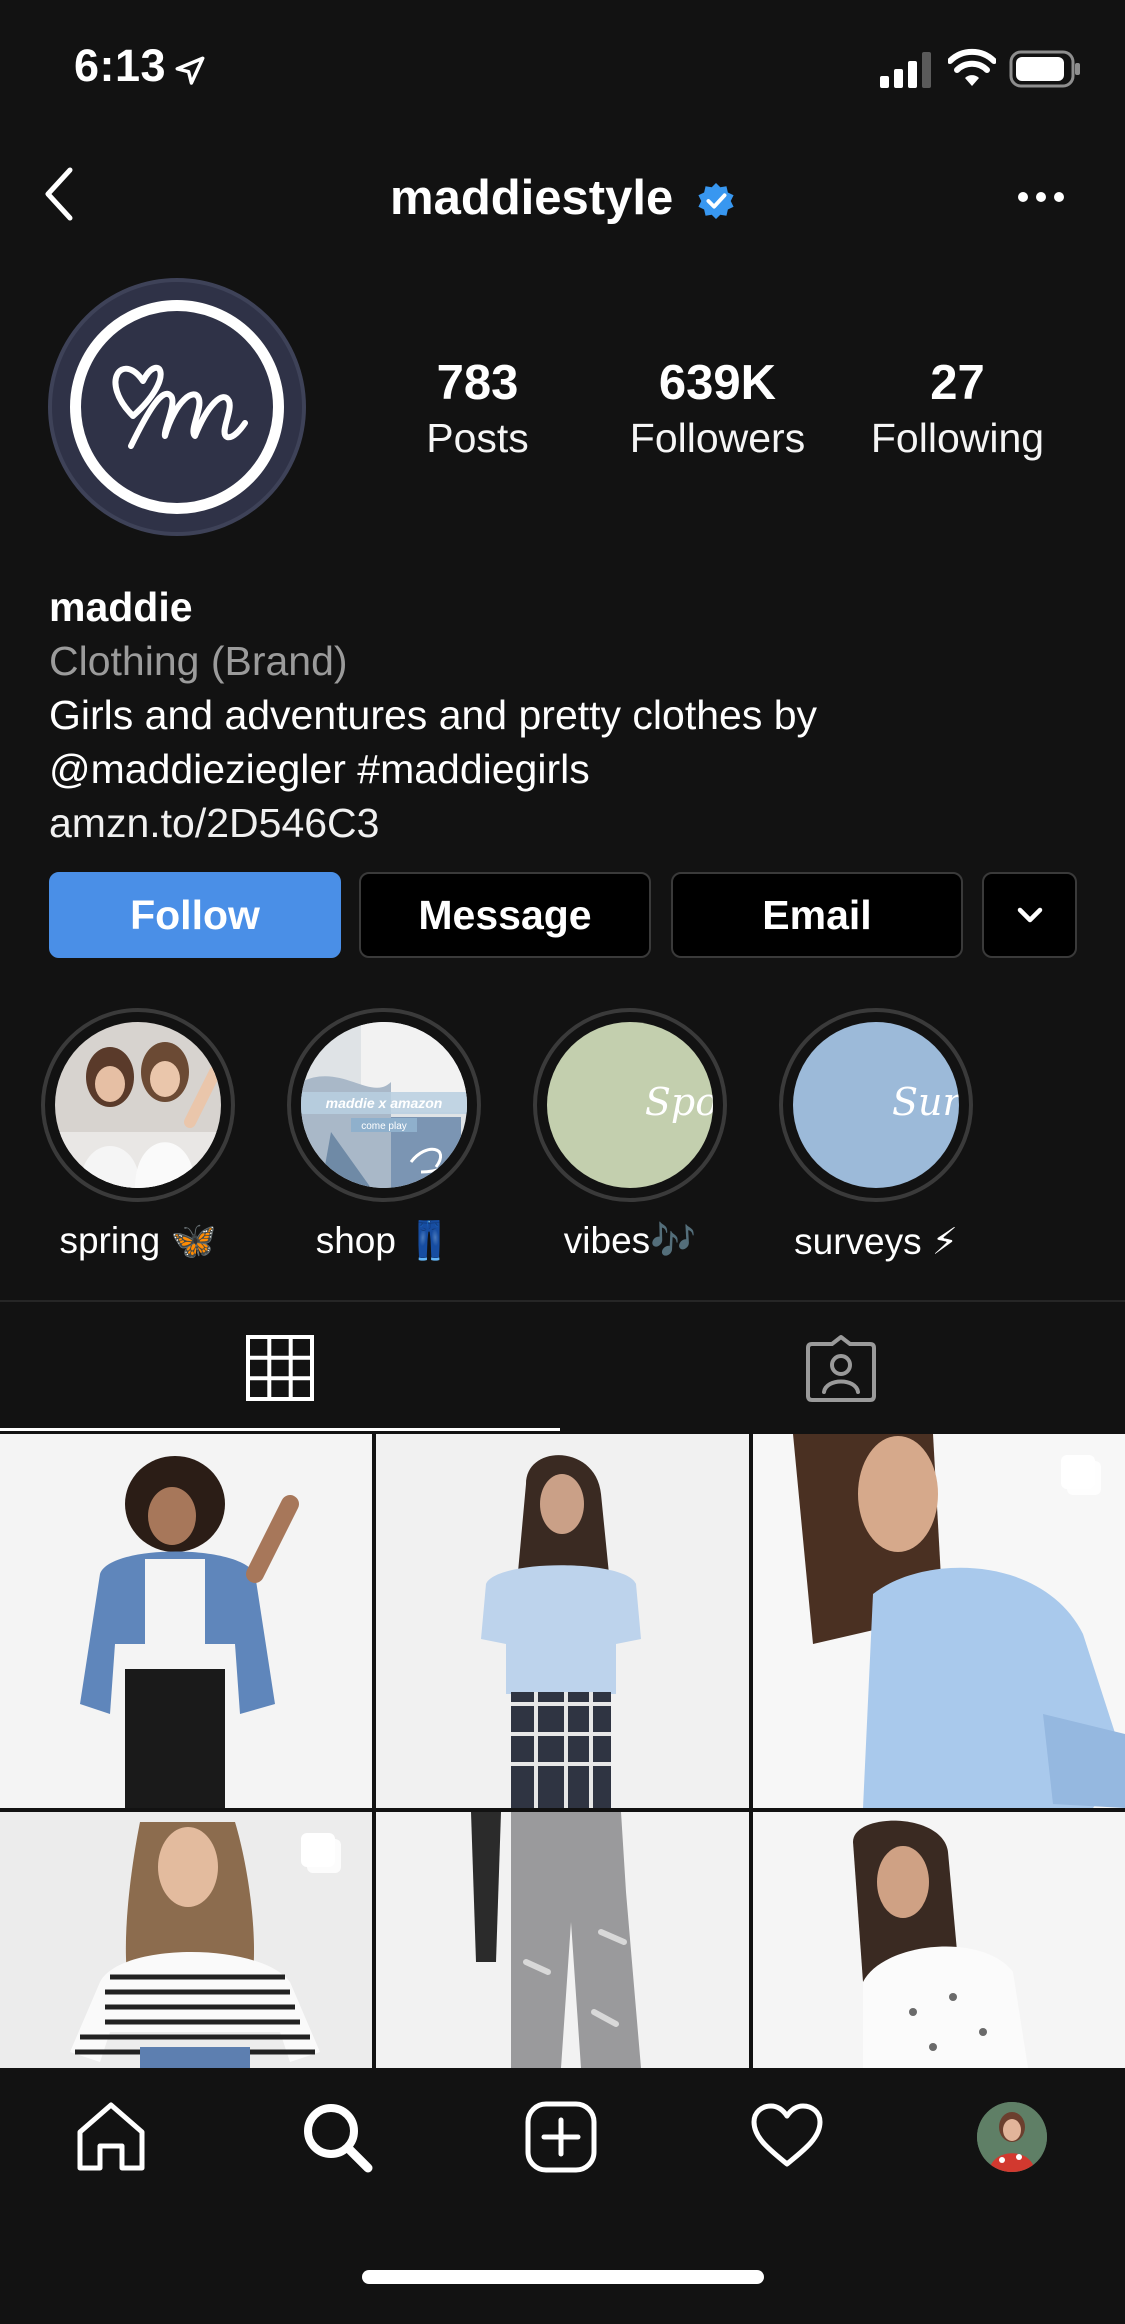  What do you see at coordinates (111, 2136) in the screenshot?
I see `home-icon` at bounding box center [111, 2136].